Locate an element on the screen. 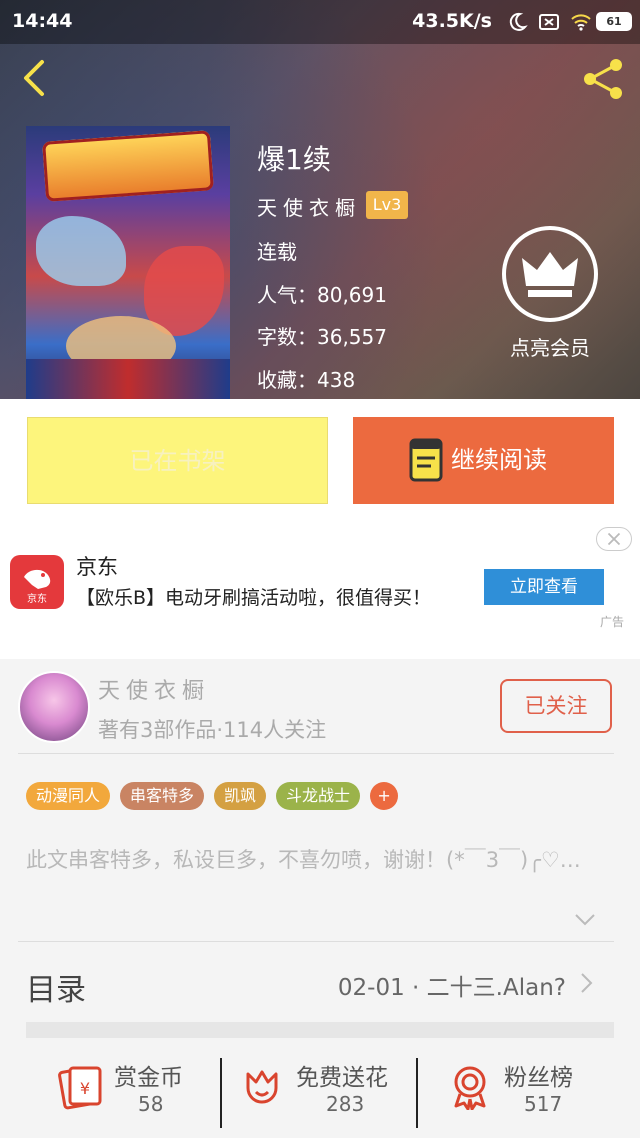 Image resolution: width=640 pixels, height=1138 pixels. status-bar: 14:44 43.5K/s 61 is located at coordinates (320, 22).